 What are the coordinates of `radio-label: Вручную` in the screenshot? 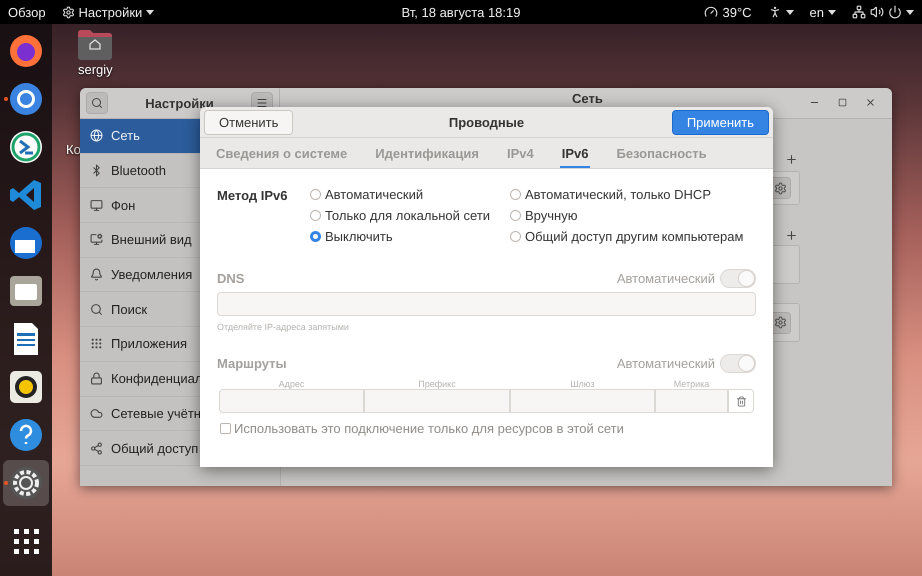 It's located at (551, 215).